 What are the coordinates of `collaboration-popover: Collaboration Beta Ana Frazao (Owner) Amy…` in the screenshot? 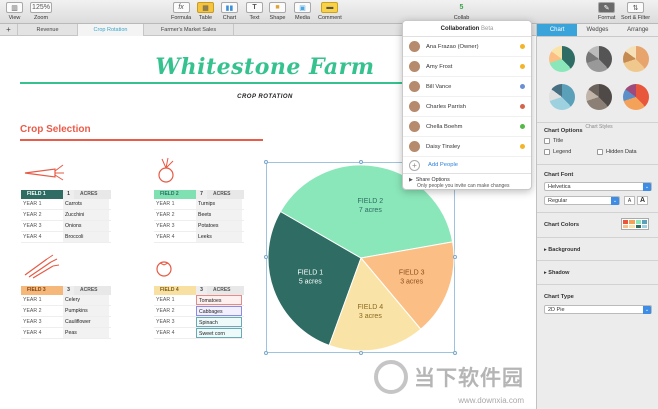 It's located at (467, 105).